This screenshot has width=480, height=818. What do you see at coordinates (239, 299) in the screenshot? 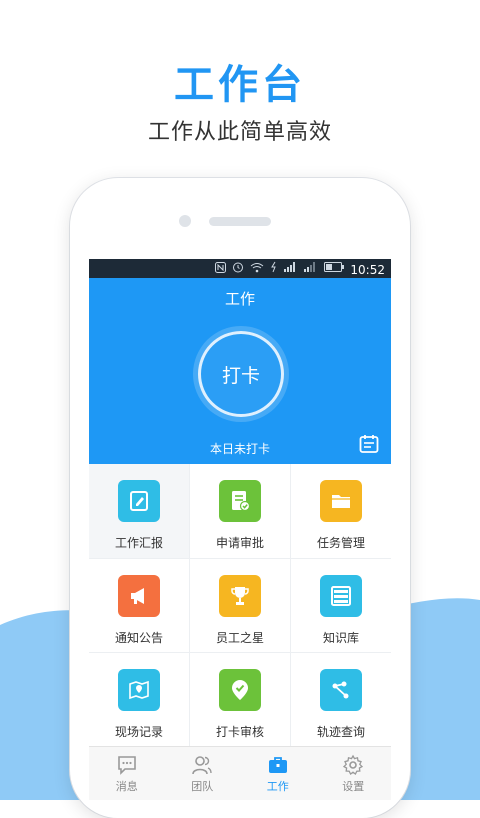
I see `header-title: 工作` at bounding box center [239, 299].